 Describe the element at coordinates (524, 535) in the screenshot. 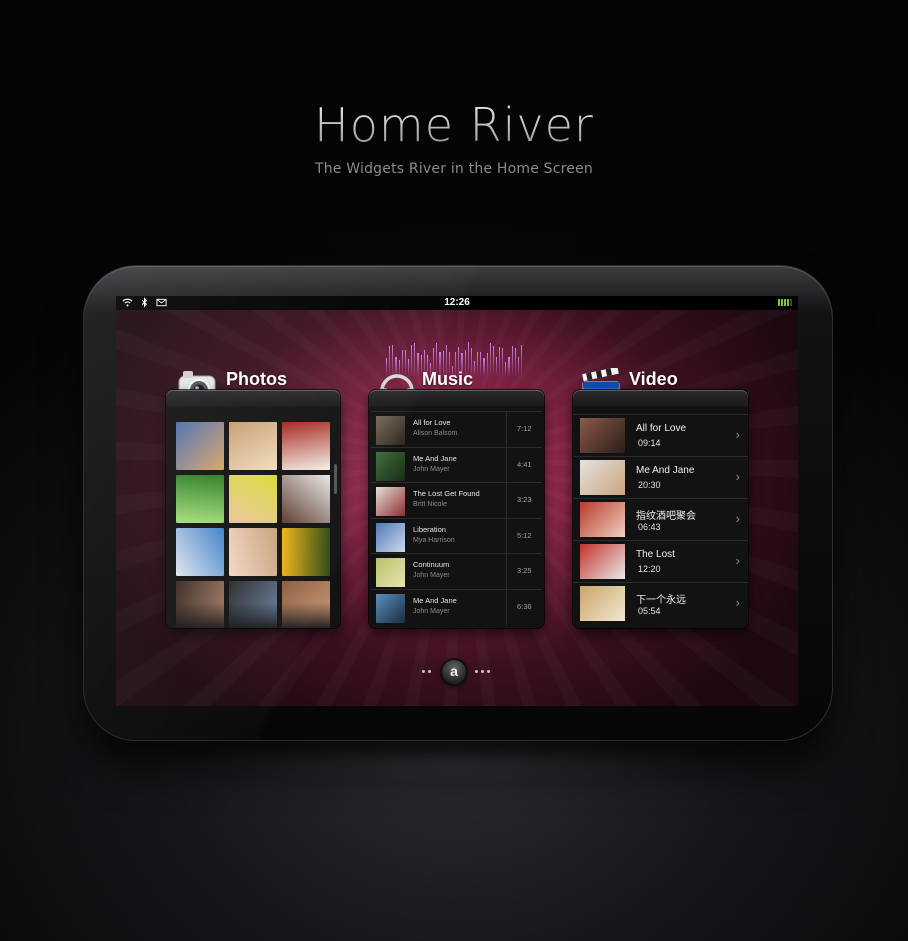

I see `track-duration: 5:12` at that location.